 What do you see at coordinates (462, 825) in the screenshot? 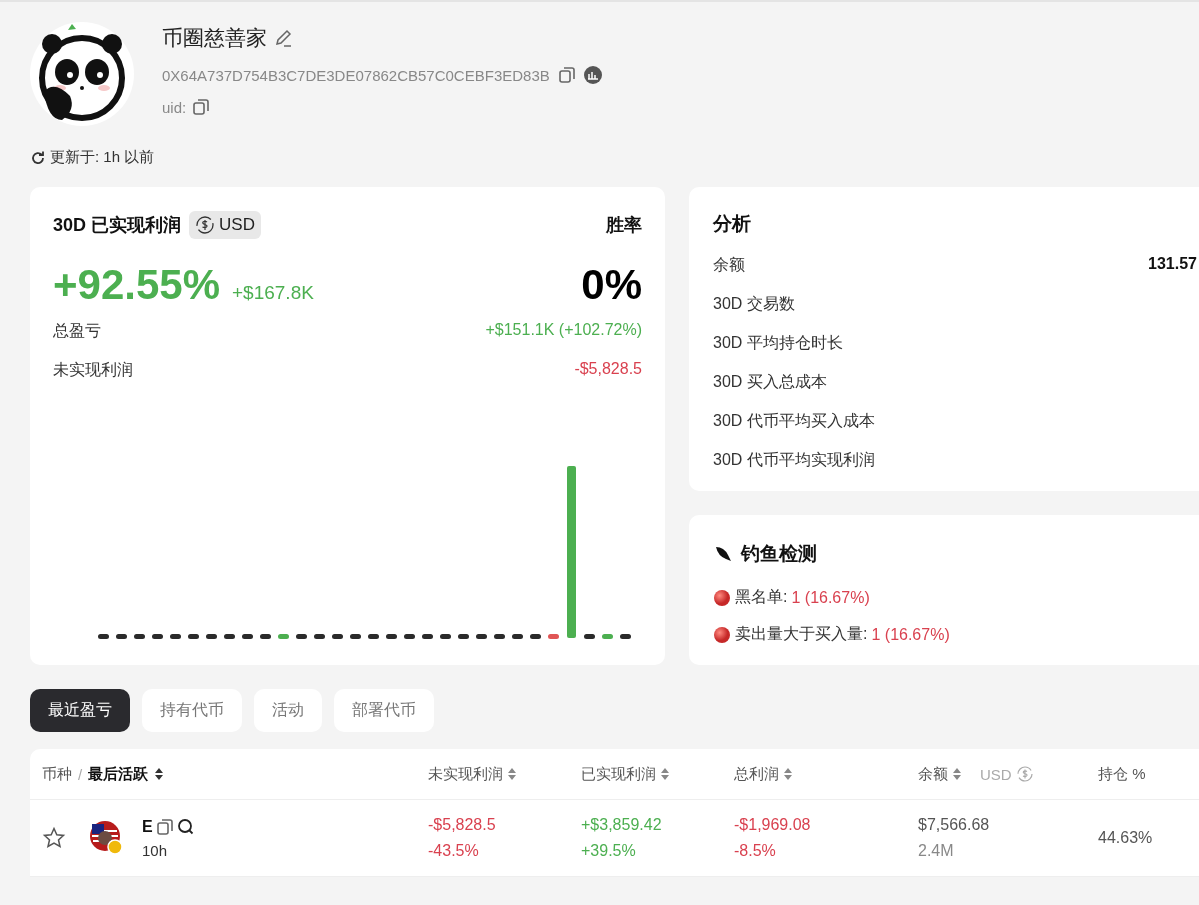
I see `profit-value: -$5,828.5` at bounding box center [462, 825].